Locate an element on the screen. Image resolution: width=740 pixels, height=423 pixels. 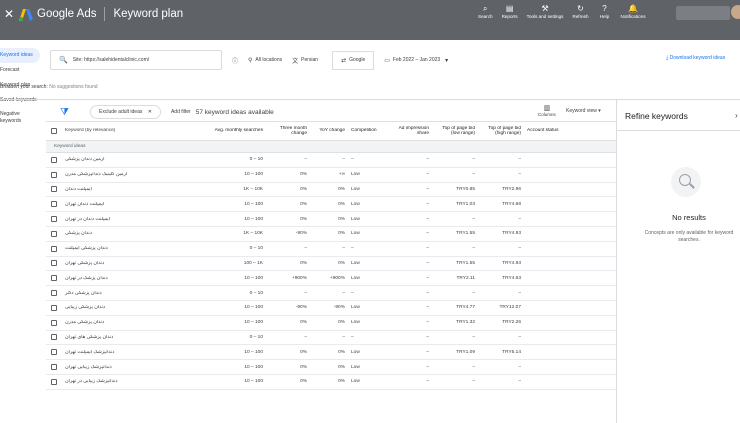
keyword-view-dropdown: Keyword view ▾ is located at coordinates (583, 111).